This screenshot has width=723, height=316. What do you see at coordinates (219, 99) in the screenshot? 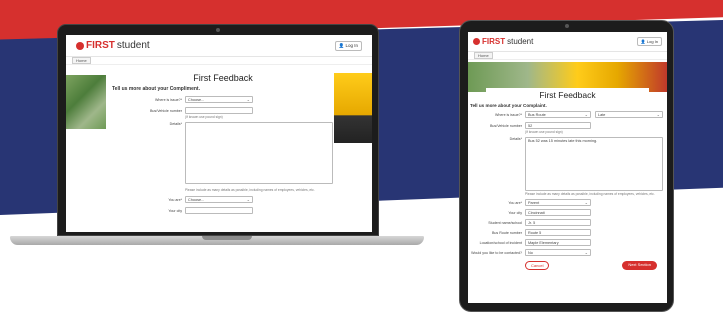
I see `where-select: Choose... ⌄` at bounding box center [219, 99].